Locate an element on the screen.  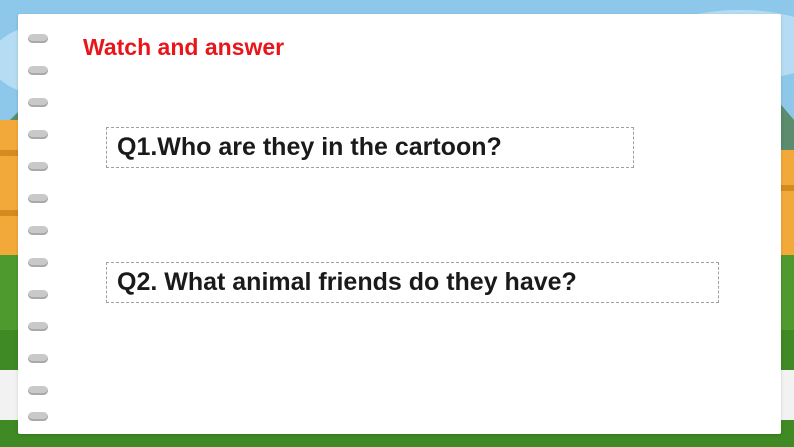
question-box-1: Q1.Who are they in the cartoon? is located at coordinates (370, 147).